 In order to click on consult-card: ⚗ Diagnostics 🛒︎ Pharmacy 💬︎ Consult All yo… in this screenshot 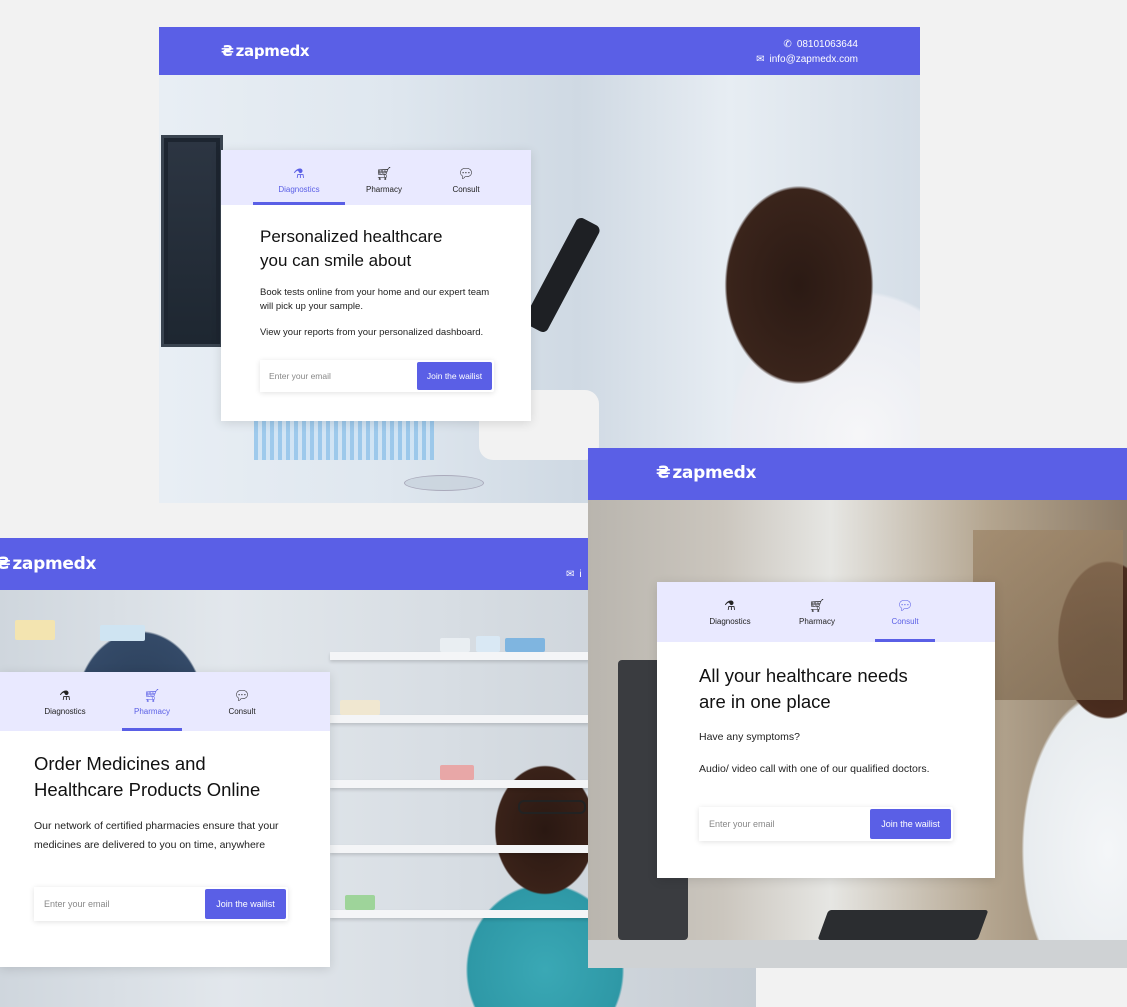, I will do `click(826, 730)`.